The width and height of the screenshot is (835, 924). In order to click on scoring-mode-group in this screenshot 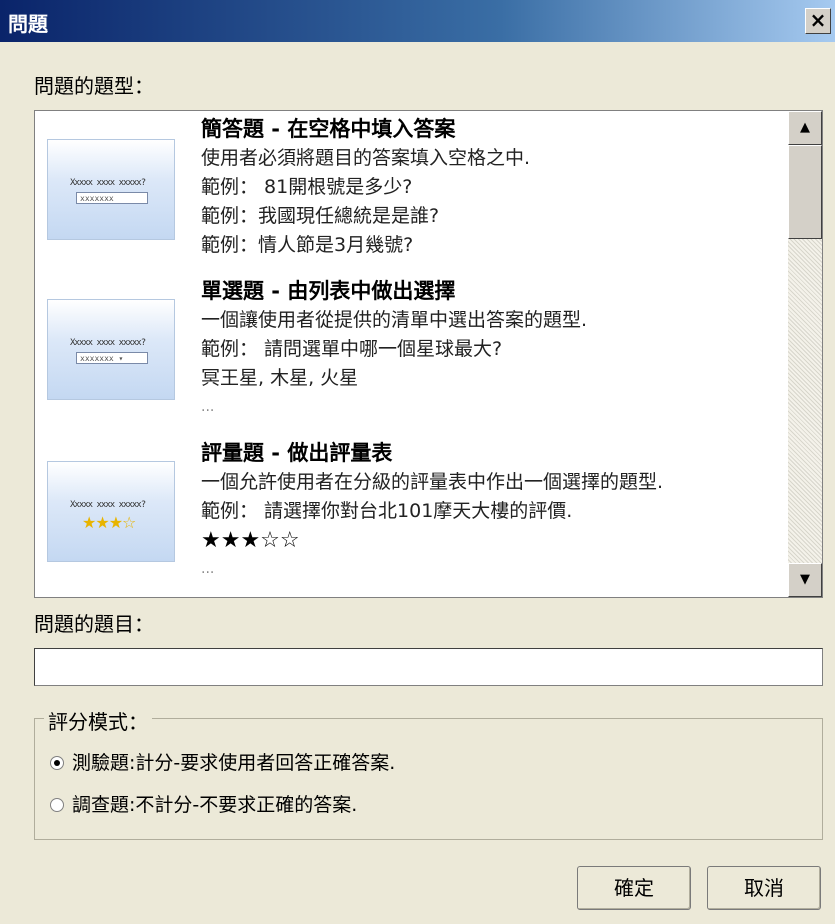, I will do `click(428, 779)`.